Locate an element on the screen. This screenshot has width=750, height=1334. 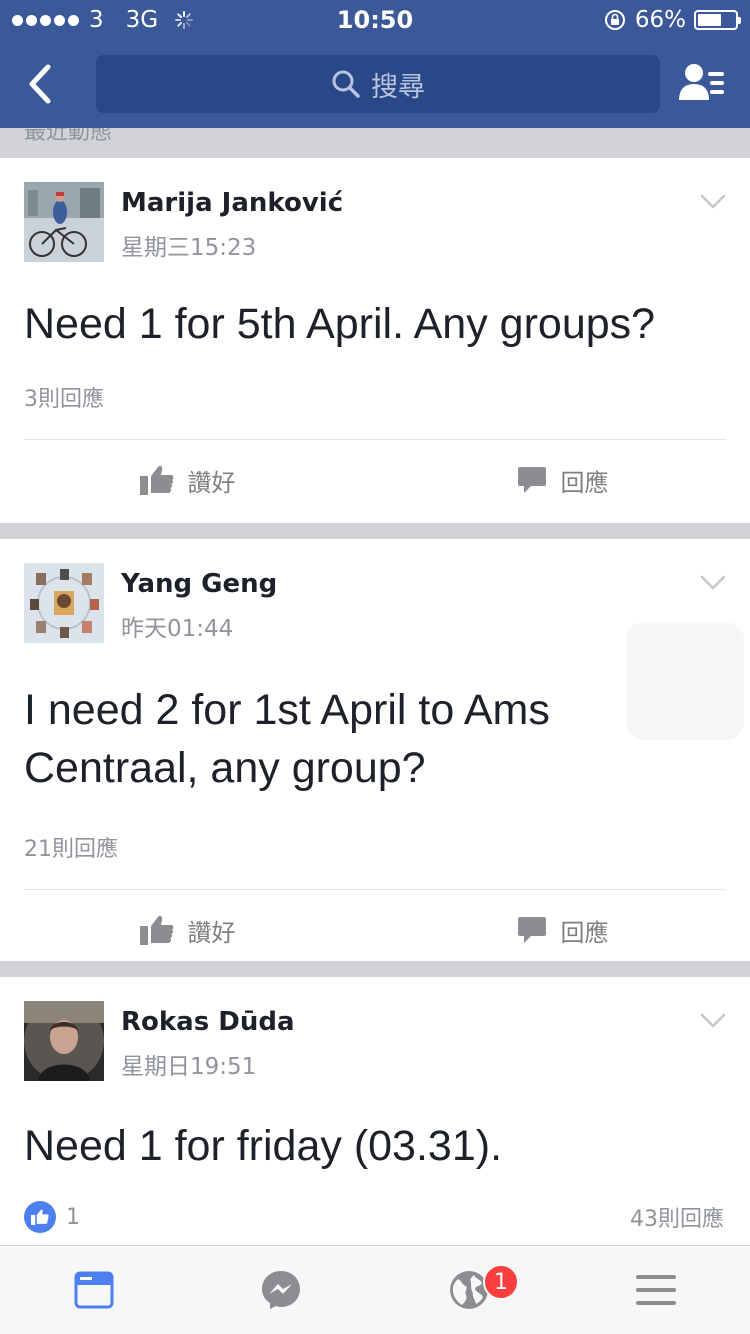
person-list-icon is located at coordinates (701, 82).